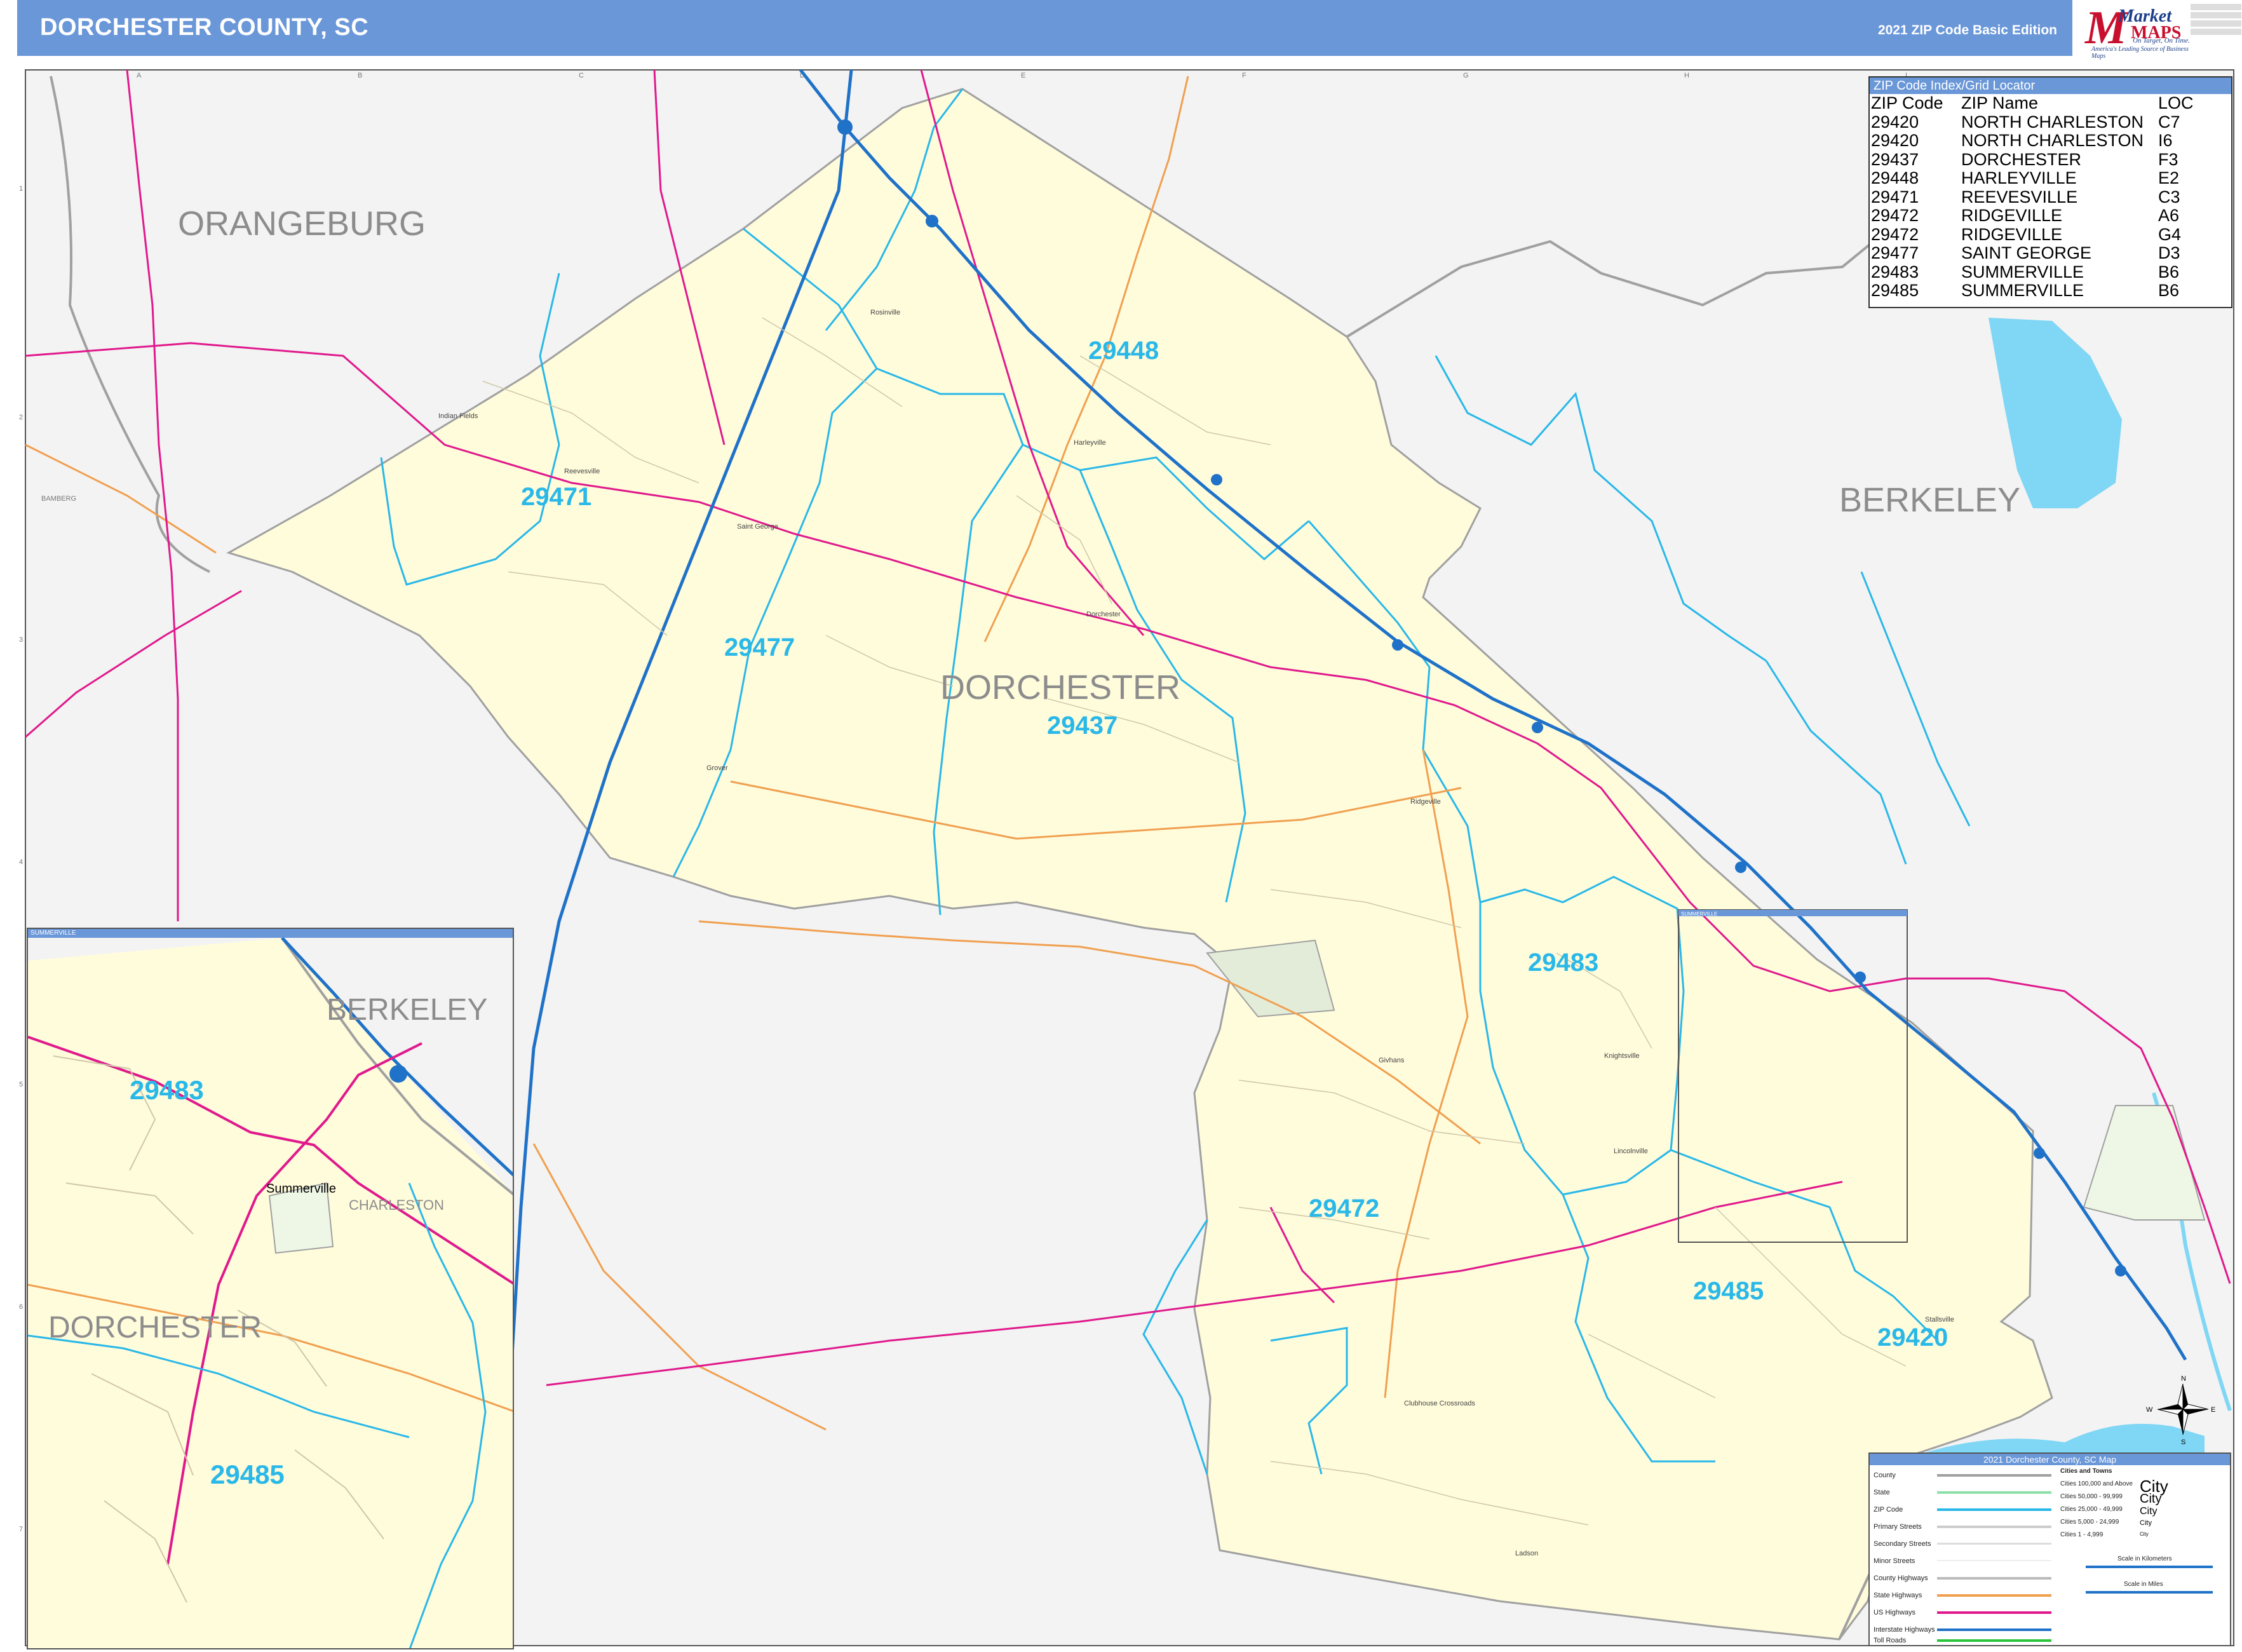  Describe the element at coordinates (2012, 234) in the screenshot. I see `cell-name: RIDGEVILLE` at that location.